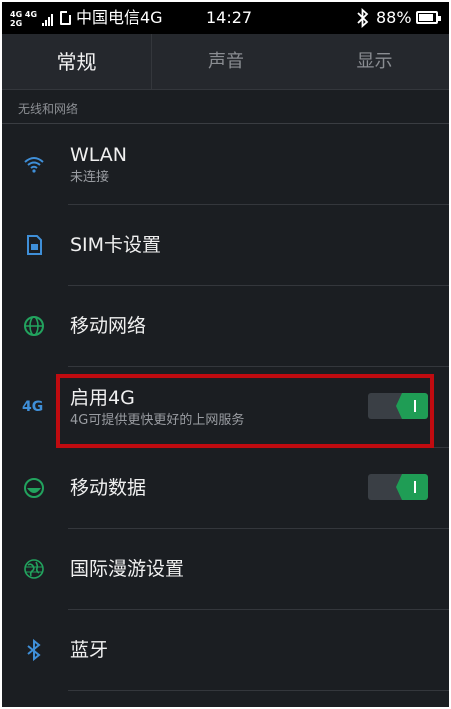 This screenshot has height=709, width=451. I want to click on globe-icon, so click(34, 326).